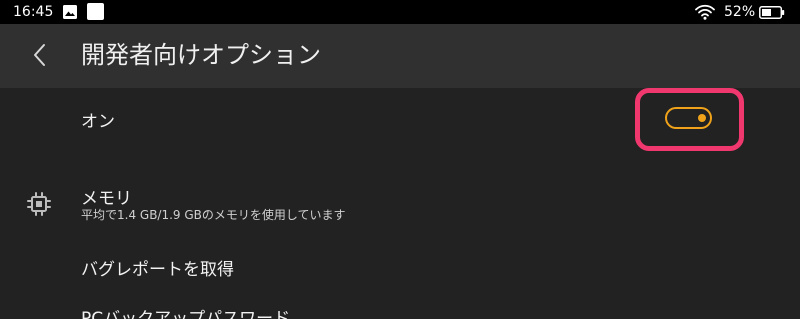  Describe the element at coordinates (705, 12) in the screenshot. I see `wifi-icon` at that location.